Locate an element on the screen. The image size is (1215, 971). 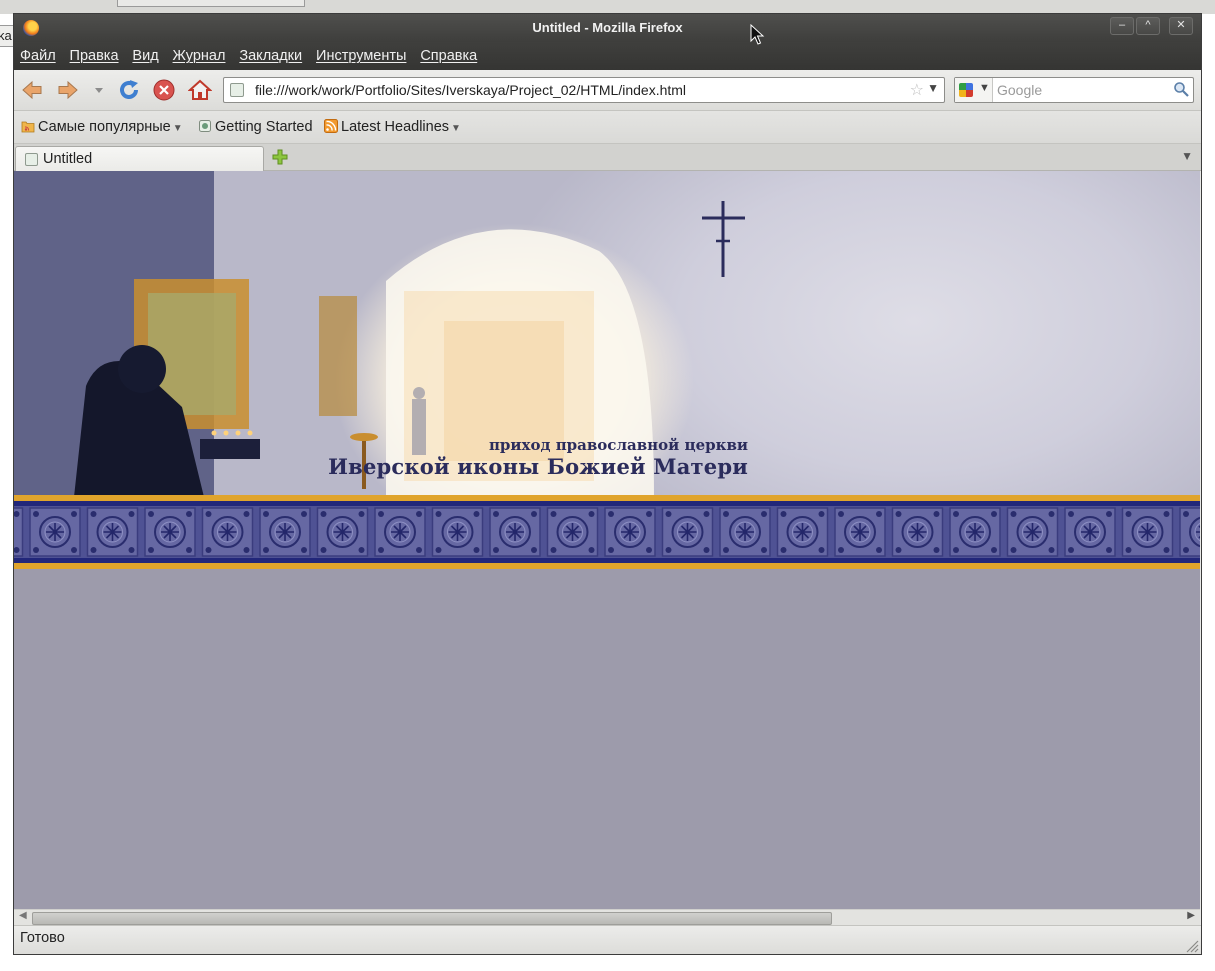
background-window-text: ka is located at coordinates (7, 36).